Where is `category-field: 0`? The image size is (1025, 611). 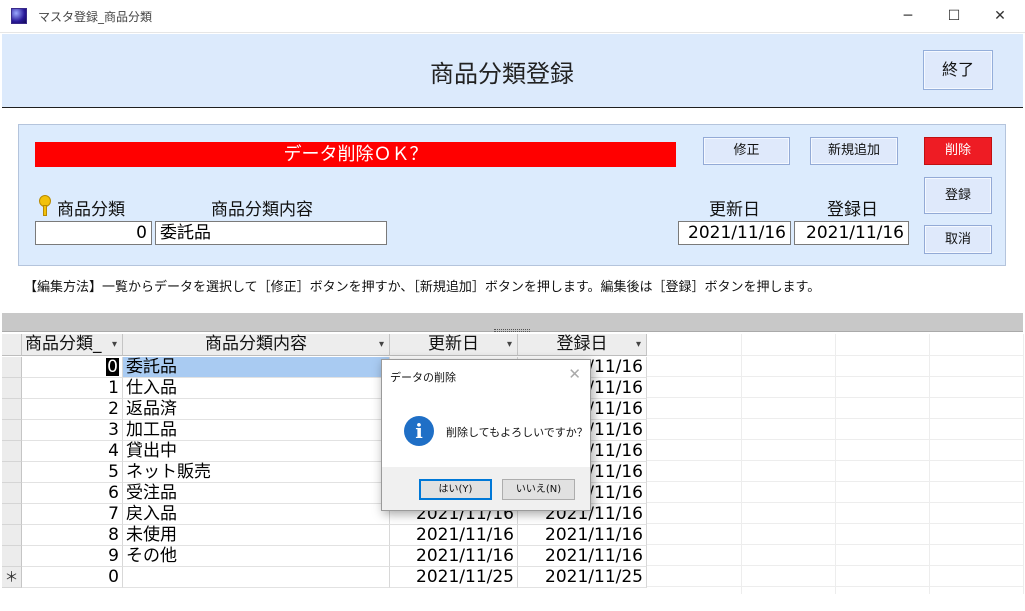
category-field: 0 is located at coordinates (93, 233).